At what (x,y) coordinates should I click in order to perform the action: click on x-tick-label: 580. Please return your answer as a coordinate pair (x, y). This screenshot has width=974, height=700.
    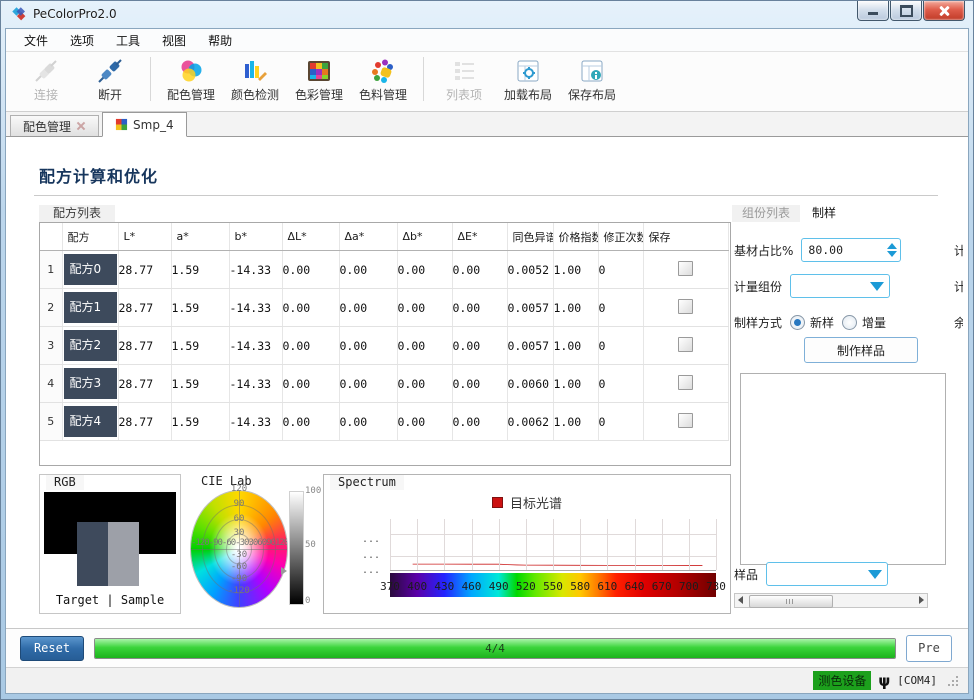
    Looking at the image, I should click on (580, 586).